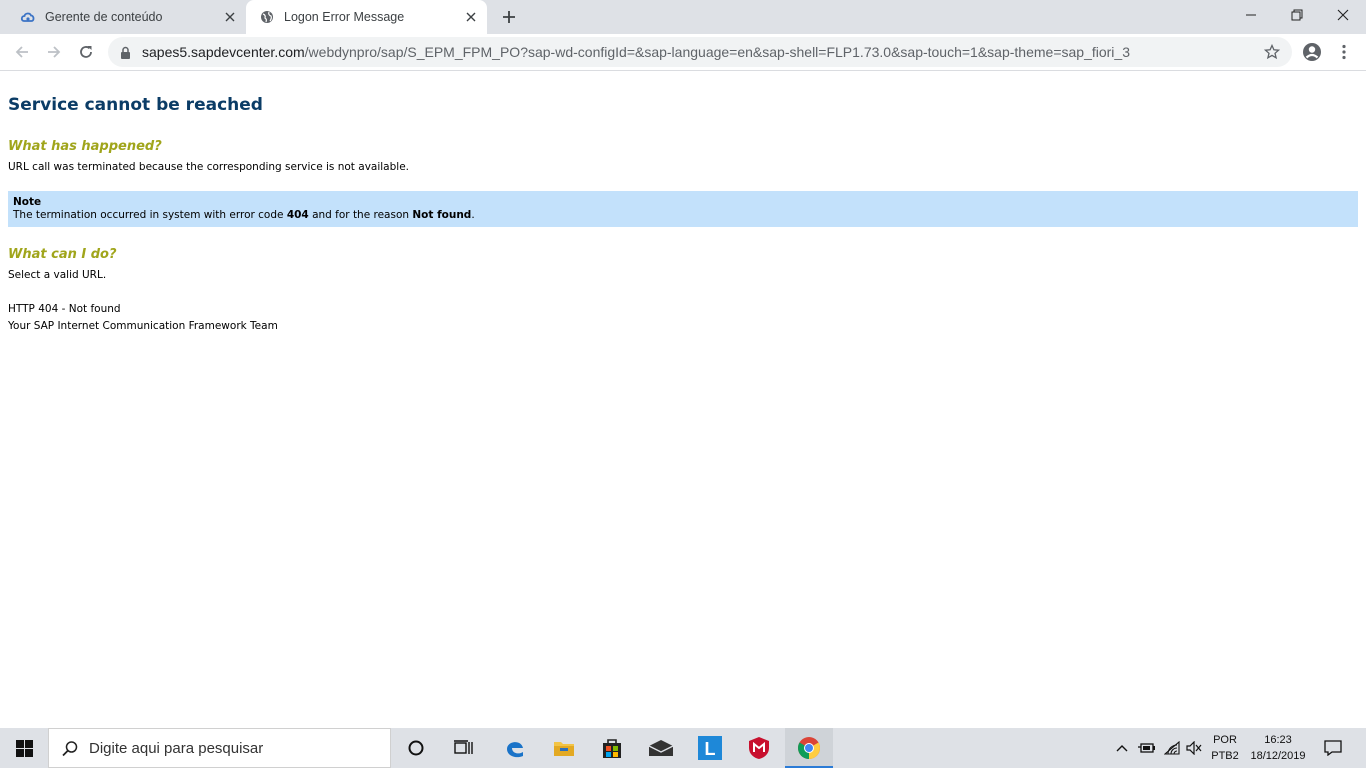 The width and height of the screenshot is (1366, 769). Describe the element at coordinates (1272, 53) in the screenshot. I see `bookmark-star-icon` at that location.